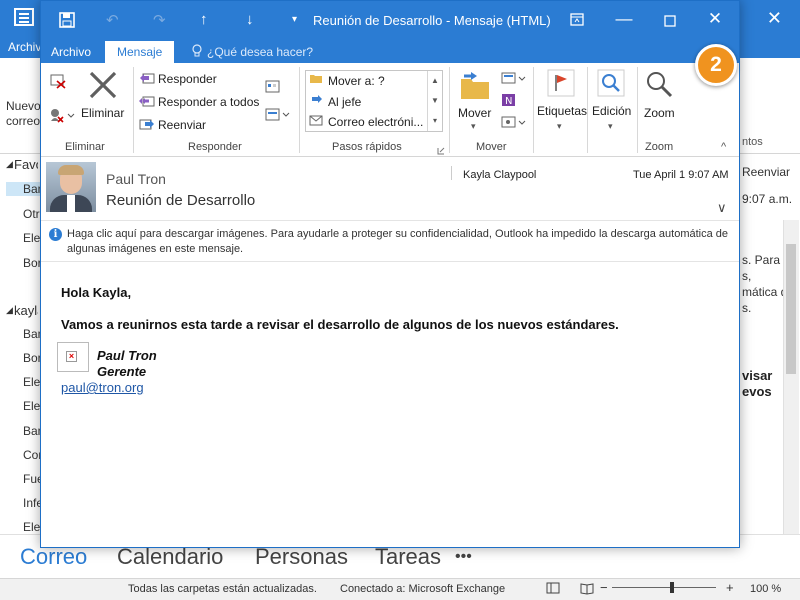 Image resolution: width=800 pixels, height=600 pixels. Describe the element at coordinates (451, 173) in the screenshot. I see `header-divider` at that location.